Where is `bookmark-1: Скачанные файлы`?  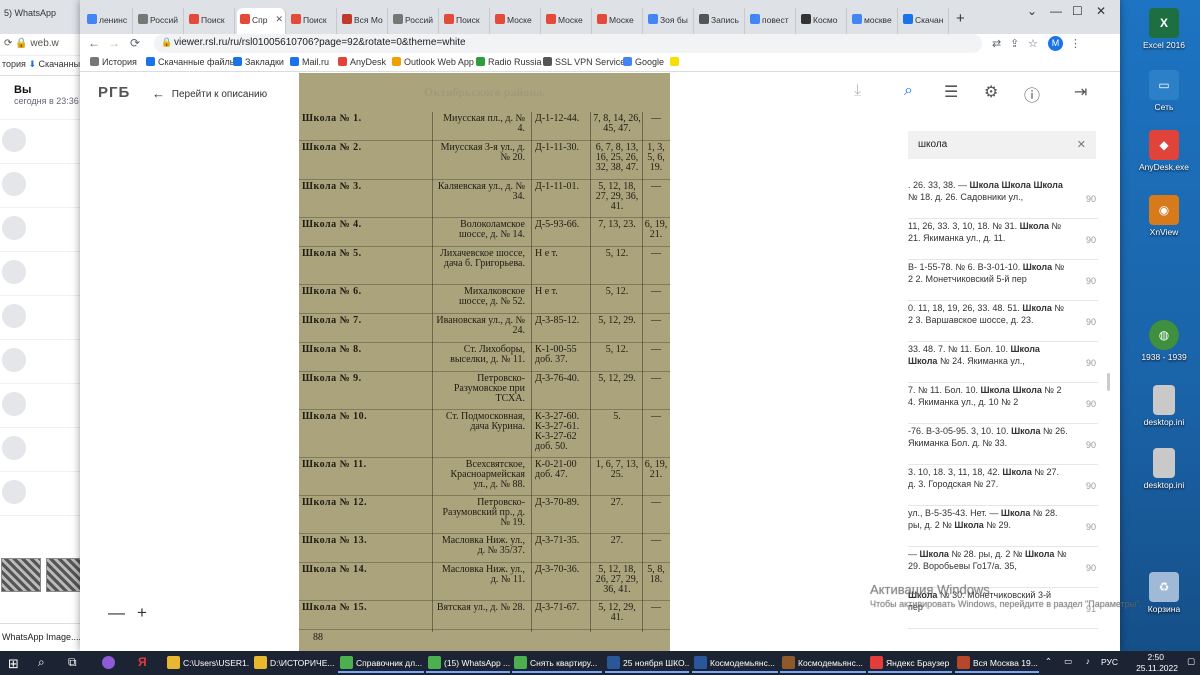
bookmark-1: Скачанные файлы is located at coordinates (191, 62).